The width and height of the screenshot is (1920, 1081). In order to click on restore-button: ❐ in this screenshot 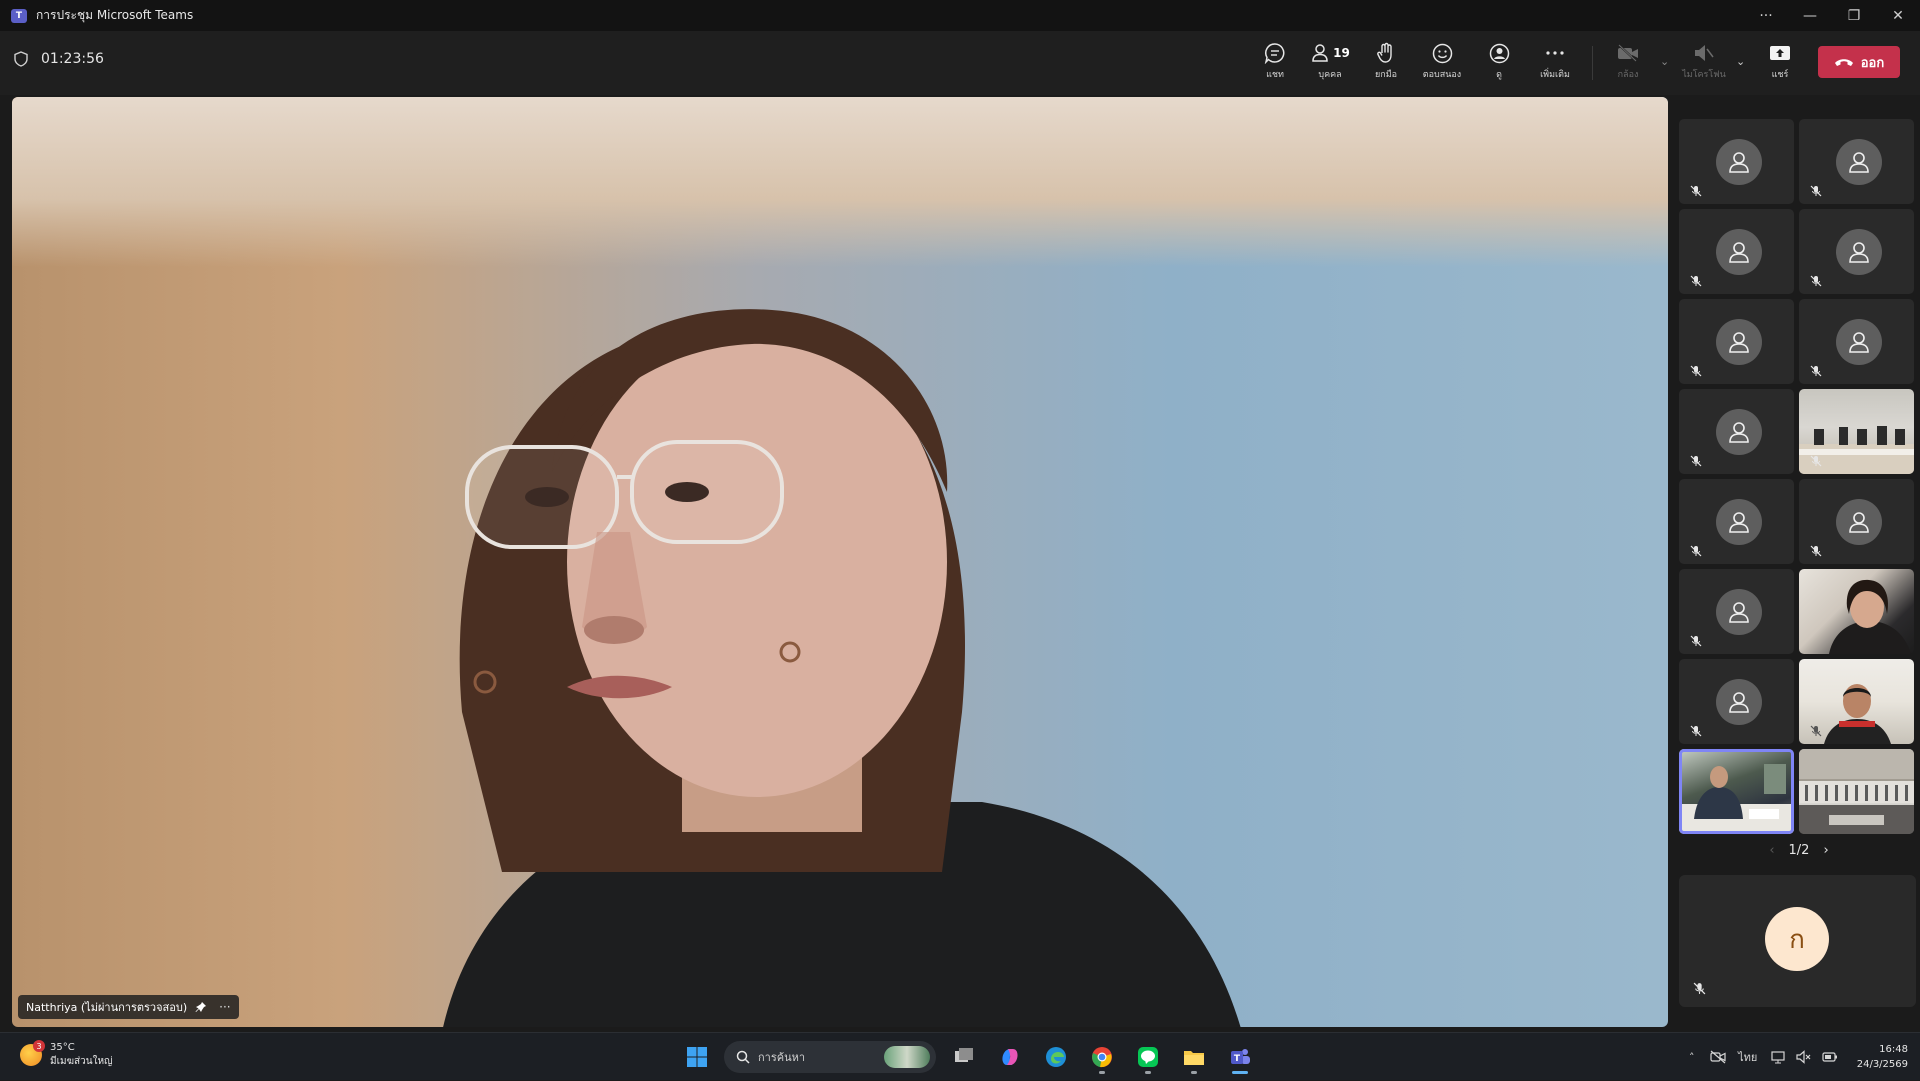, I will do `click(1854, 15)`.